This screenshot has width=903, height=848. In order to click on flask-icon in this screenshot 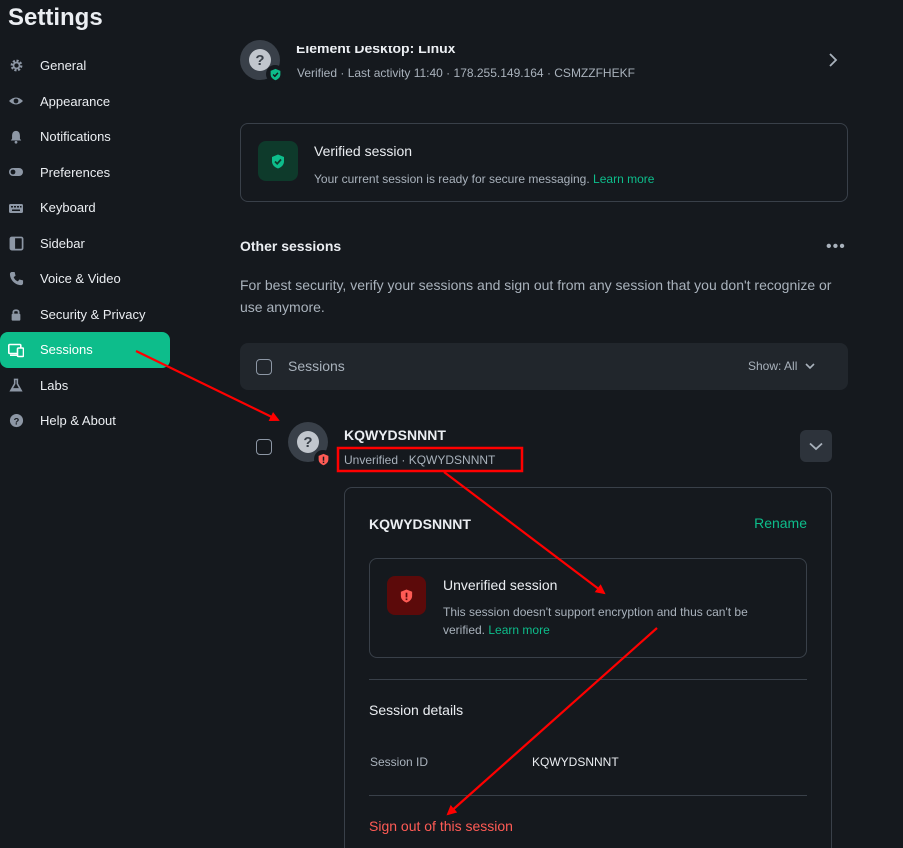, I will do `click(16, 385)`.